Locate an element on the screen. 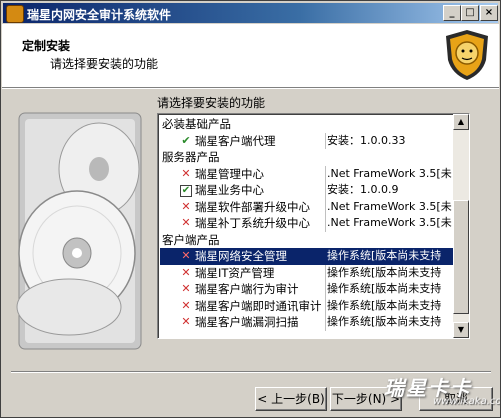 This screenshot has width=501, height=418. maximize-button: □ is located at coordinates (470, 13).